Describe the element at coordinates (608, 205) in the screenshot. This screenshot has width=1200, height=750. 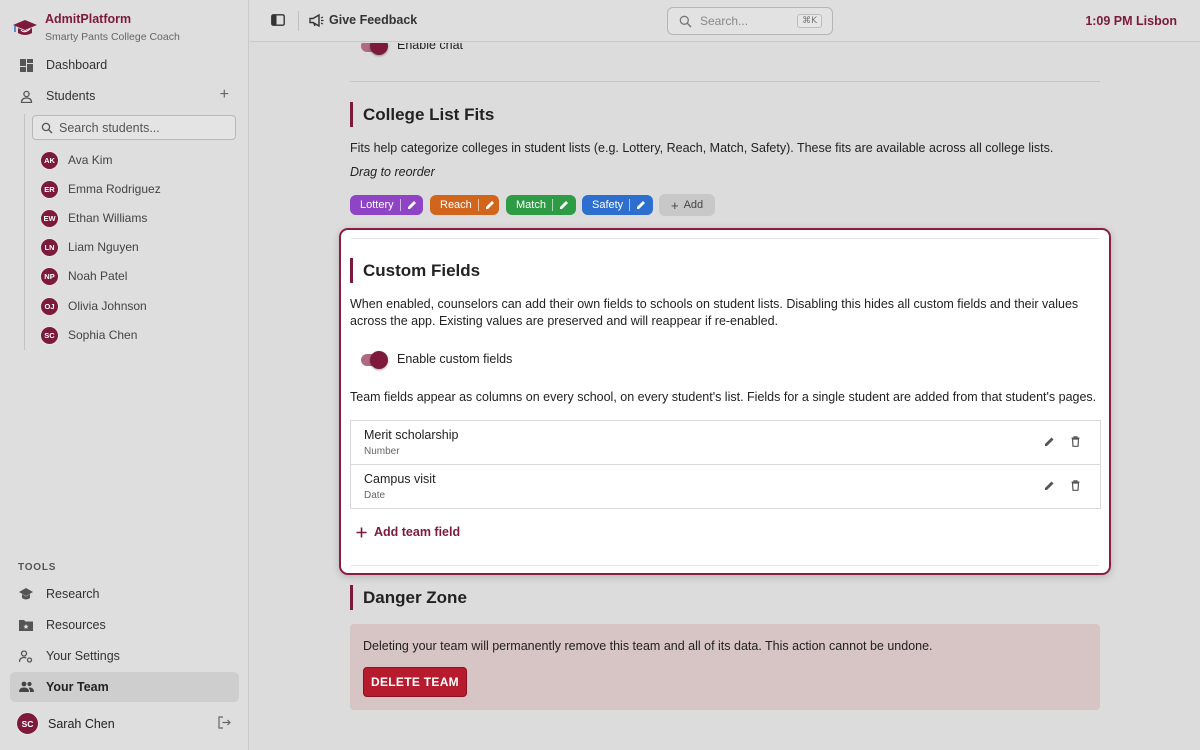
I see `fit-chip-label: Safety` at that location.